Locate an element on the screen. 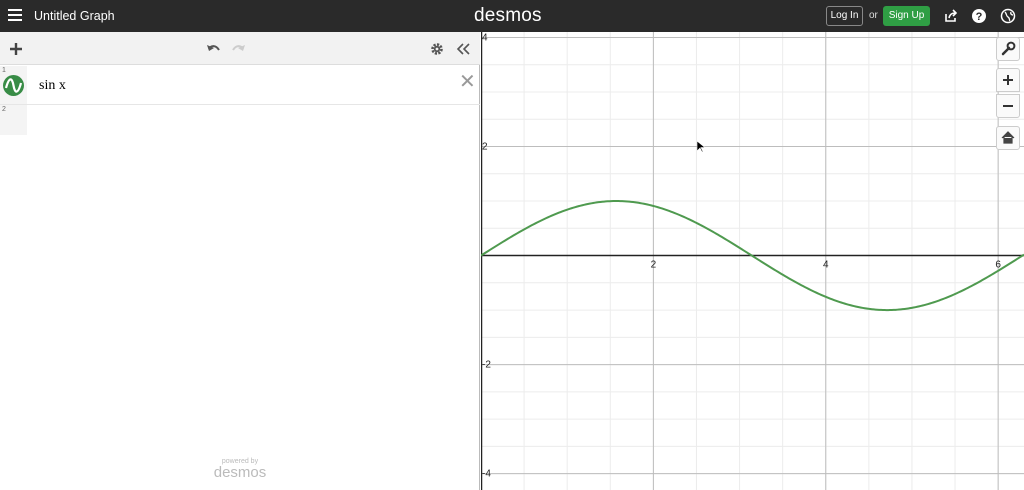 The height and width of the screenshot is (490, 1024). curve-color-icon is located at coordinates (13, 85).